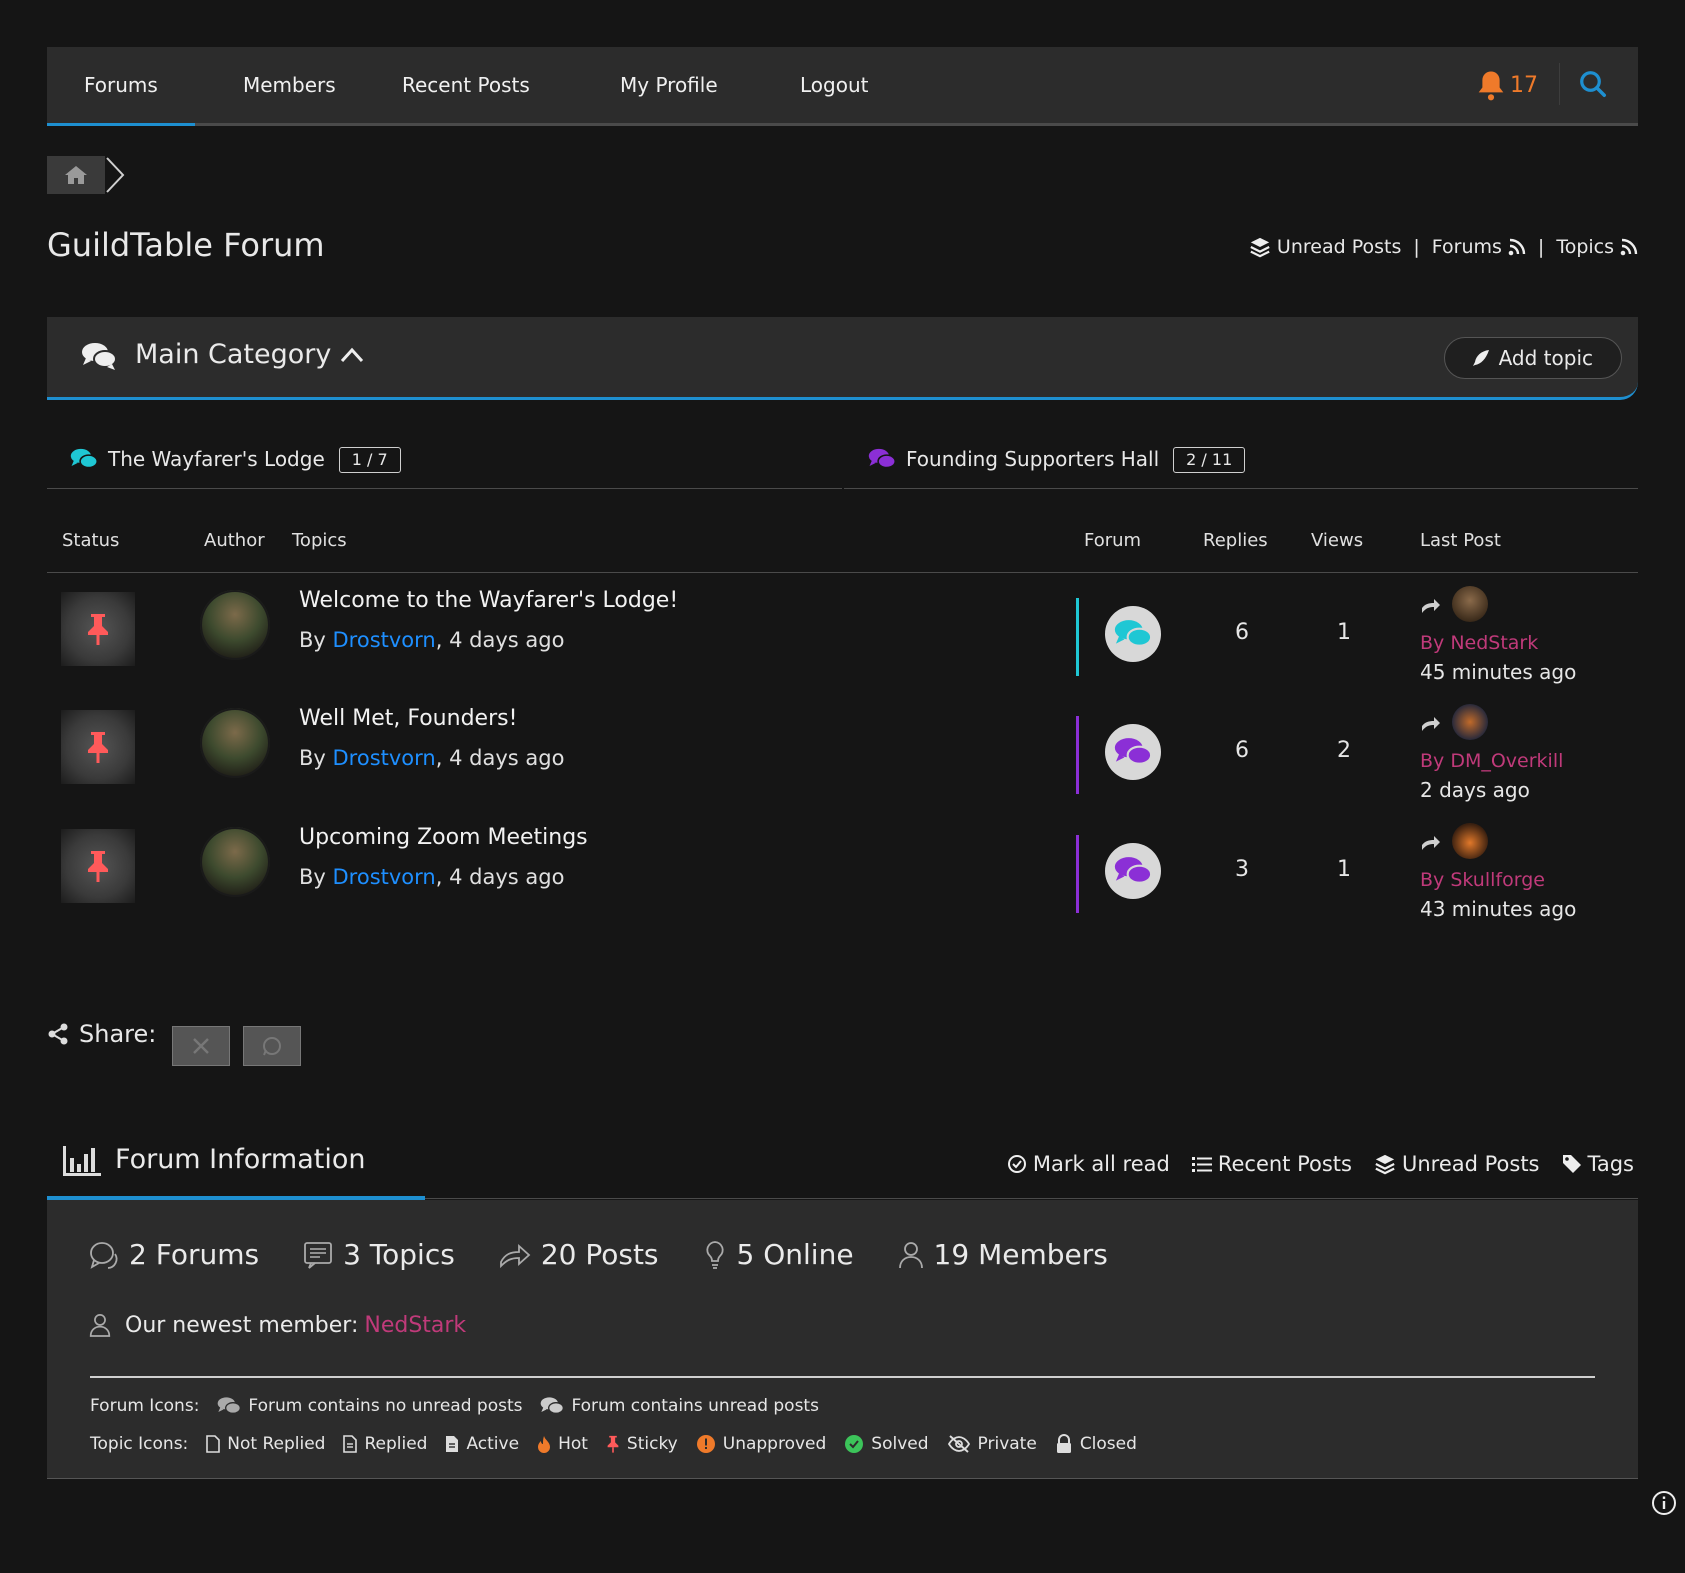  What do you see at coordinates (444, 459) in the screenshot?
I see `subforum-item: The Wayfarer's Lodge 1 / 7` at bounding box center [444, 459].